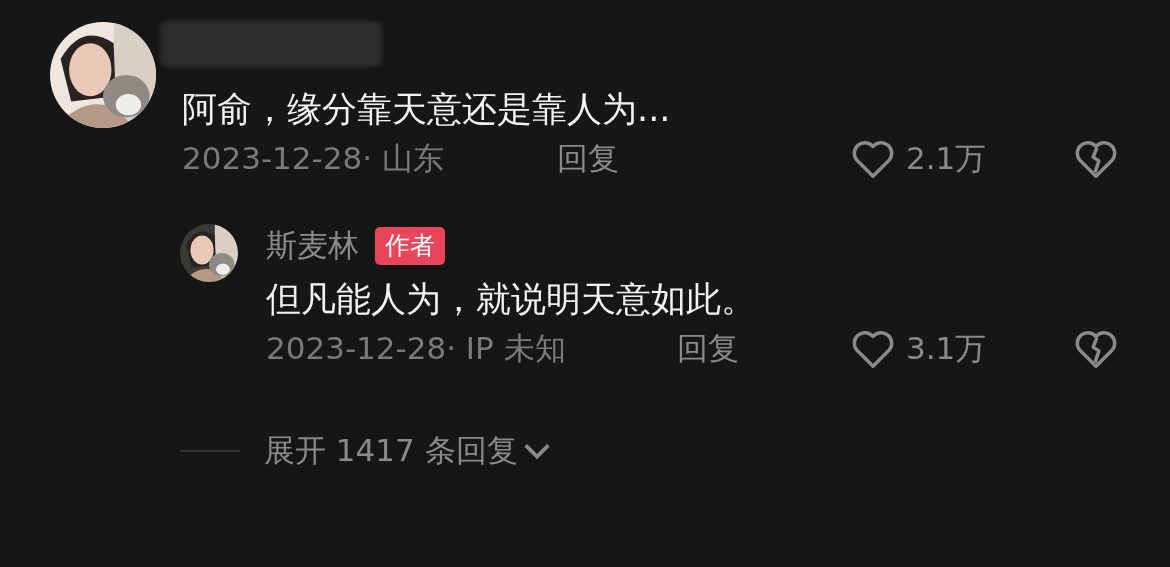 The width and height of the screenshot is (1170, 567). I want to click on author-name: 斯麦林, so click(312, 246).